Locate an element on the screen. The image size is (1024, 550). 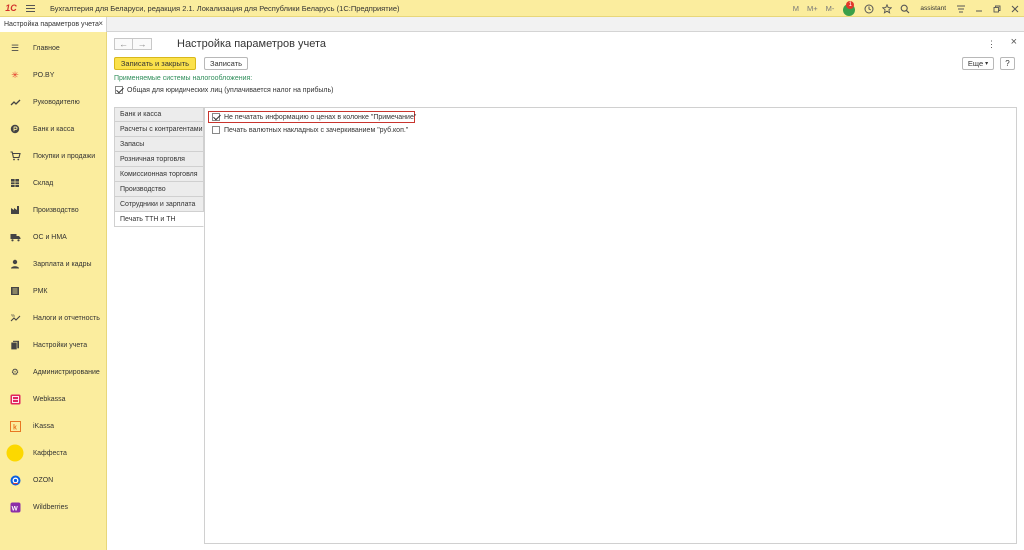
svg-text: k is located at coordinates (15, 427).